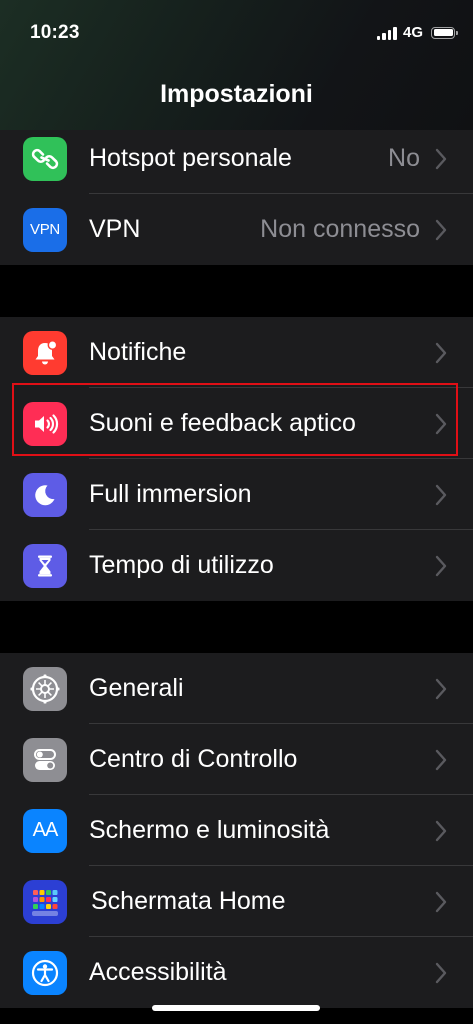 This screenshot has width=473, height=1024. Describe the element at coordinates (222, 423) in the screenshot. I see `settings-row-label: Suoni e feedback aptico` at that location.